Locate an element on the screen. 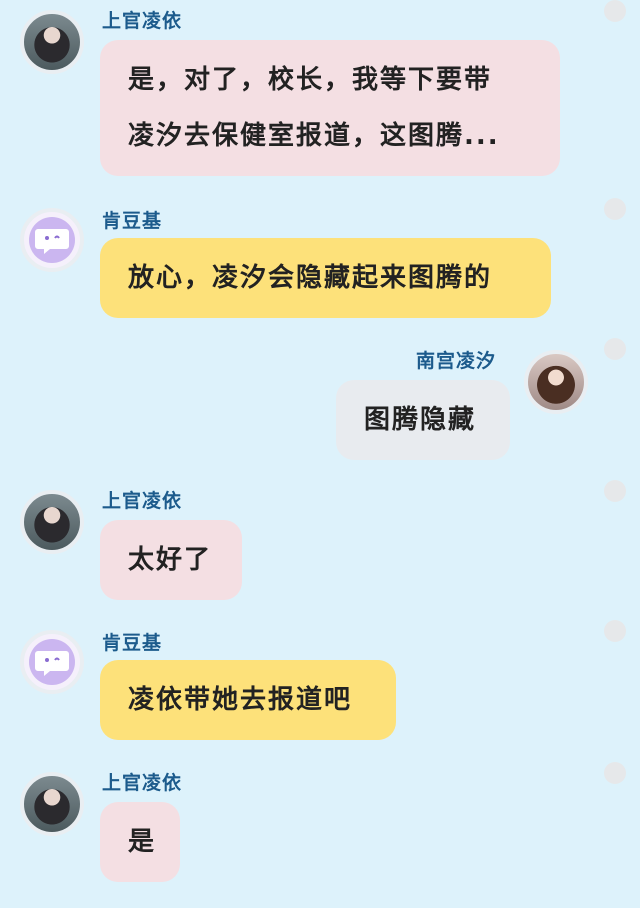  message-bubble: 是 is located at coordinates (140, 842).